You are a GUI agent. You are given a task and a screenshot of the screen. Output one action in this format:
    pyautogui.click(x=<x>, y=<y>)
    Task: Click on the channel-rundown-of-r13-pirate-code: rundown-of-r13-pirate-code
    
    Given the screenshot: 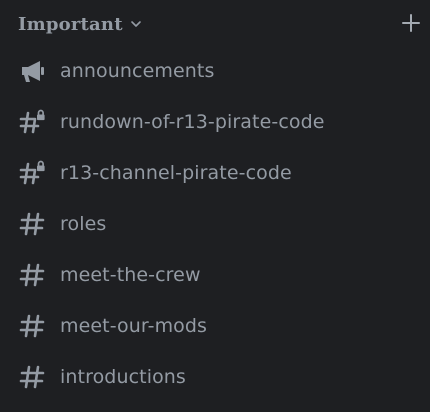 What is the action you would take?
    pyautogui.click(x=215, y=121)
    